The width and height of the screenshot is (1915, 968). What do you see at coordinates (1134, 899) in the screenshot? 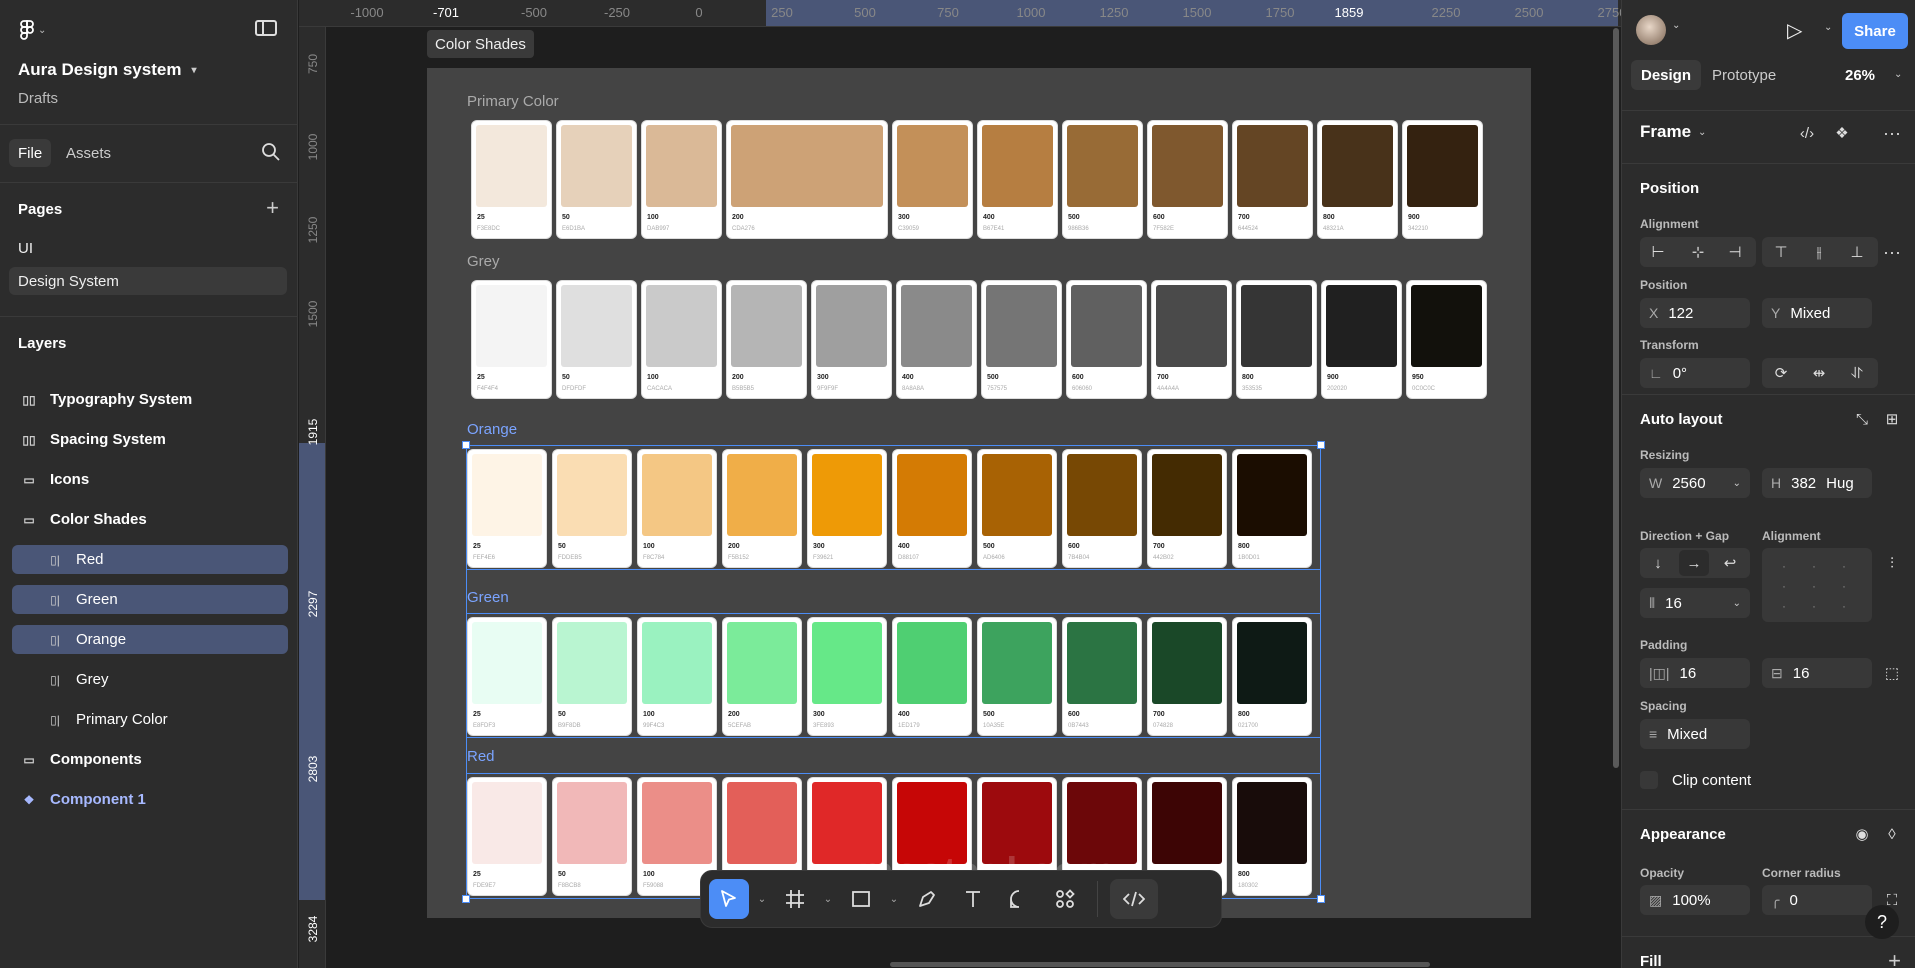
I see `dev-mode-button` at bounding box center [1134, 899].